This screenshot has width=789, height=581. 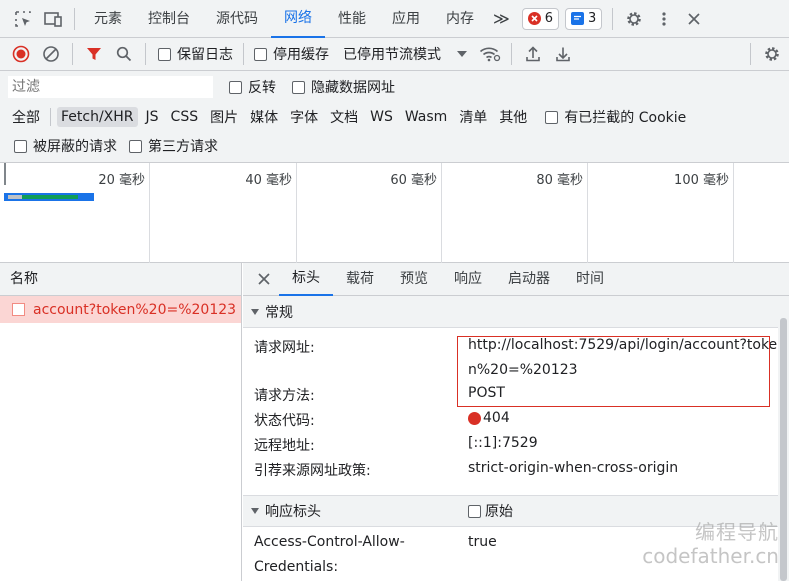 What do you see at coordinates (634, 19) in the screenshot?
I see `settings-gear-icon` at bounding box center [634, 19].